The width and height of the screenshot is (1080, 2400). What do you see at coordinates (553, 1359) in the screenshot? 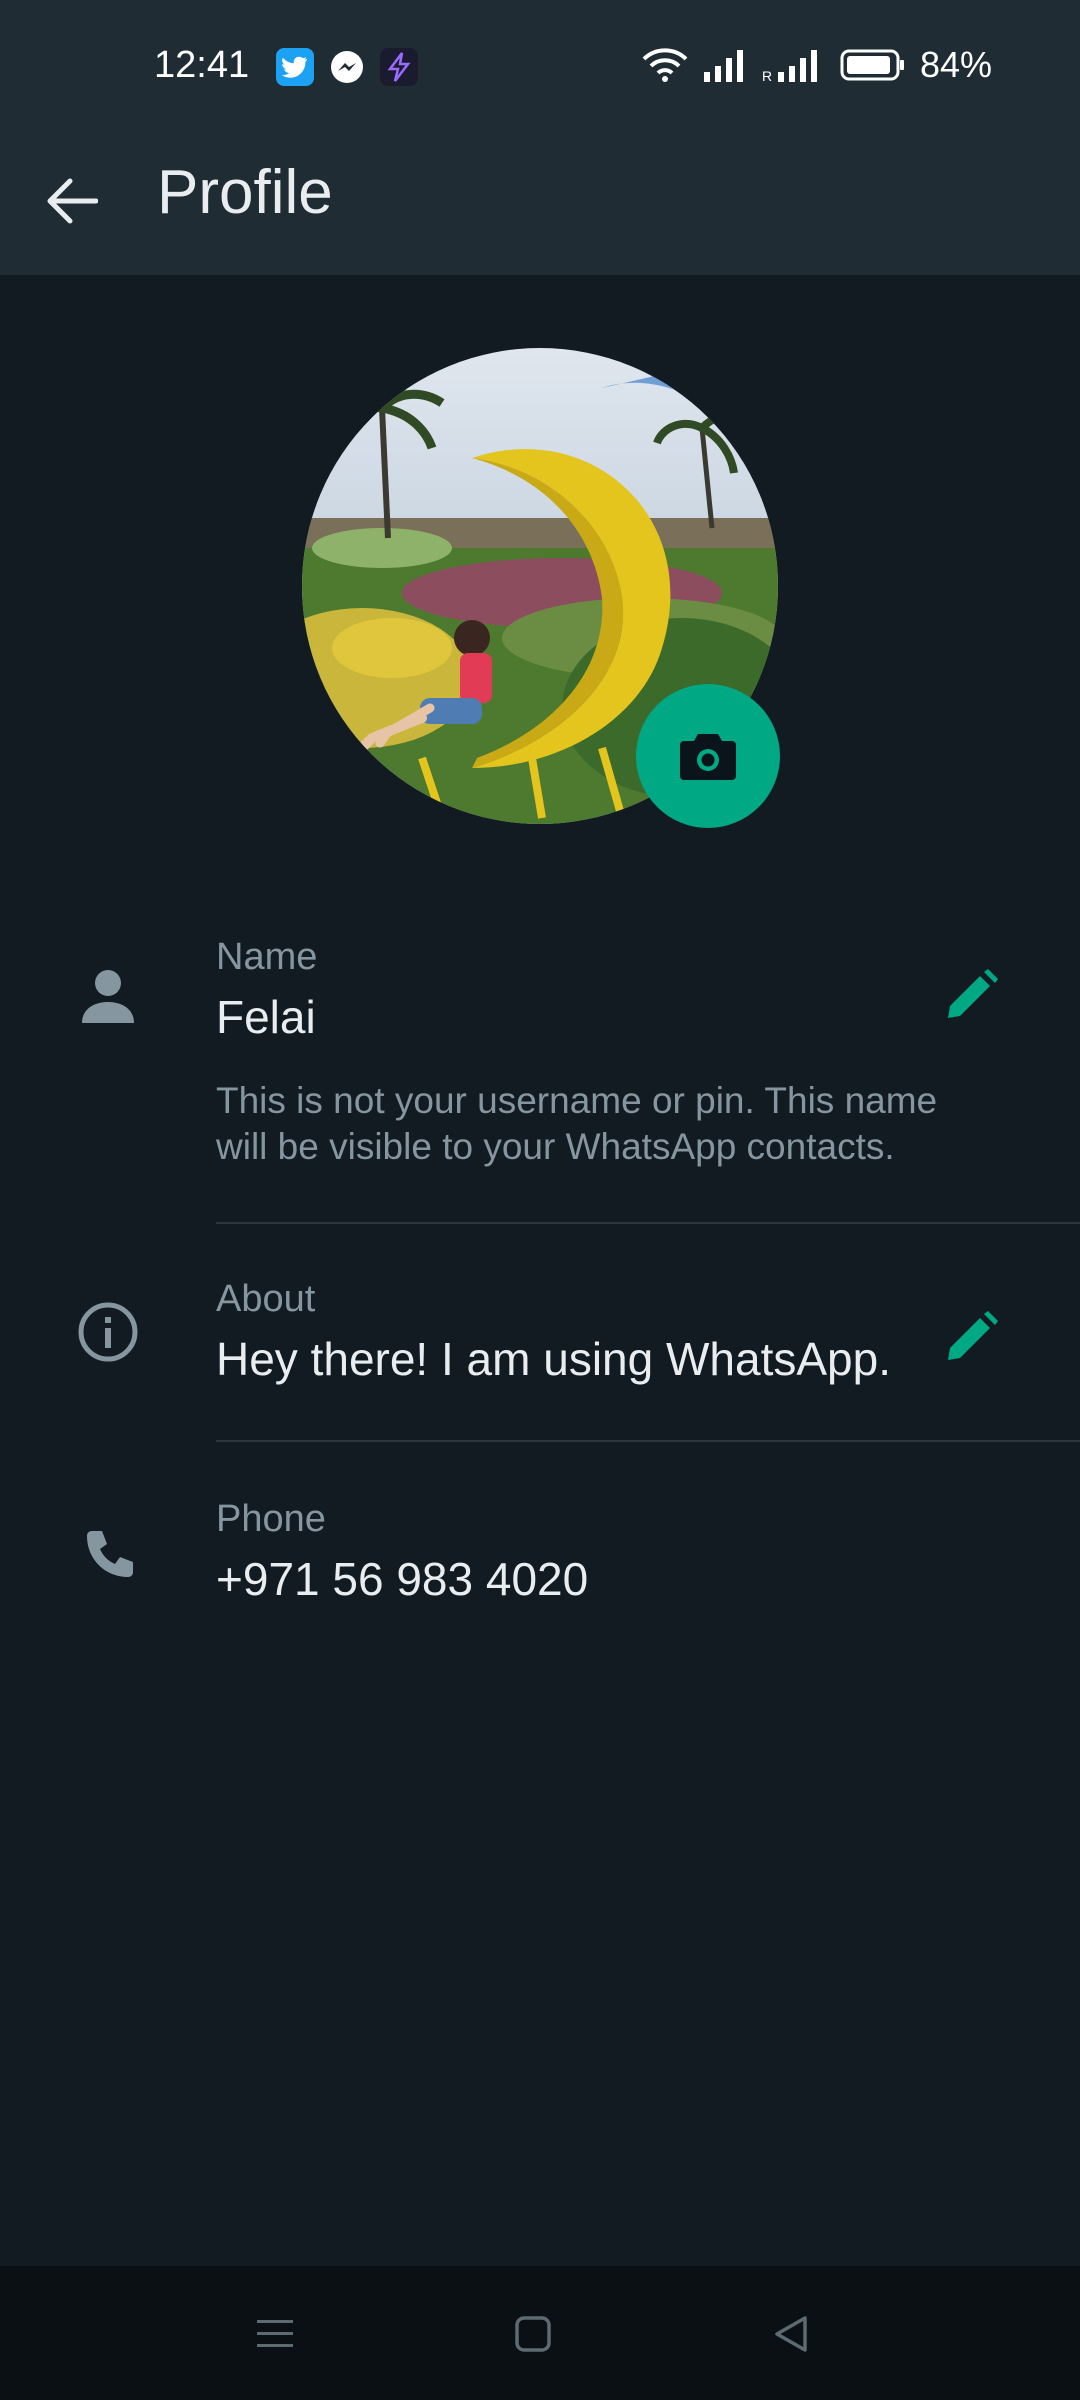
I see `about-value: Hey there! I am using WhatsApp.` at bounding box center [553, 1359].